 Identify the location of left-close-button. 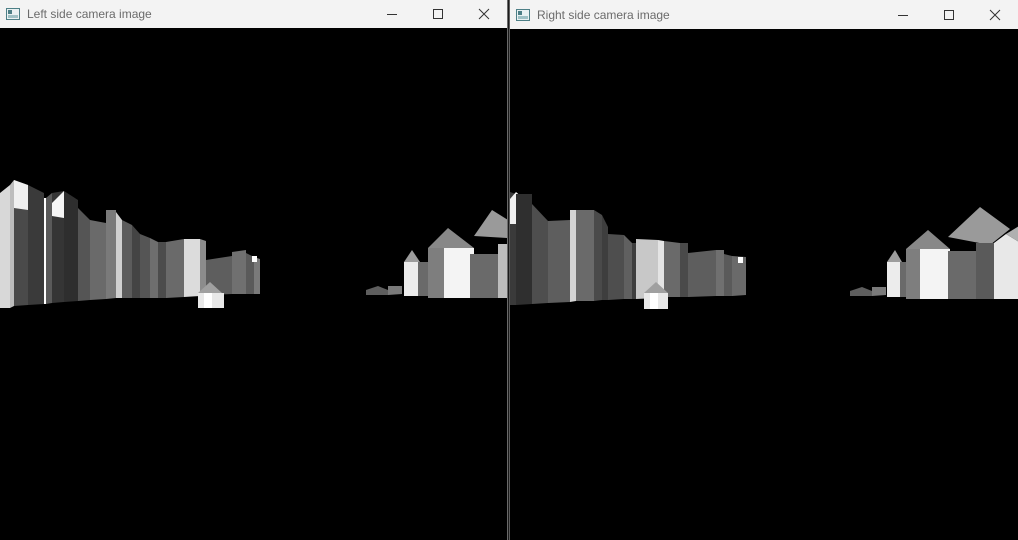
(484, 14).